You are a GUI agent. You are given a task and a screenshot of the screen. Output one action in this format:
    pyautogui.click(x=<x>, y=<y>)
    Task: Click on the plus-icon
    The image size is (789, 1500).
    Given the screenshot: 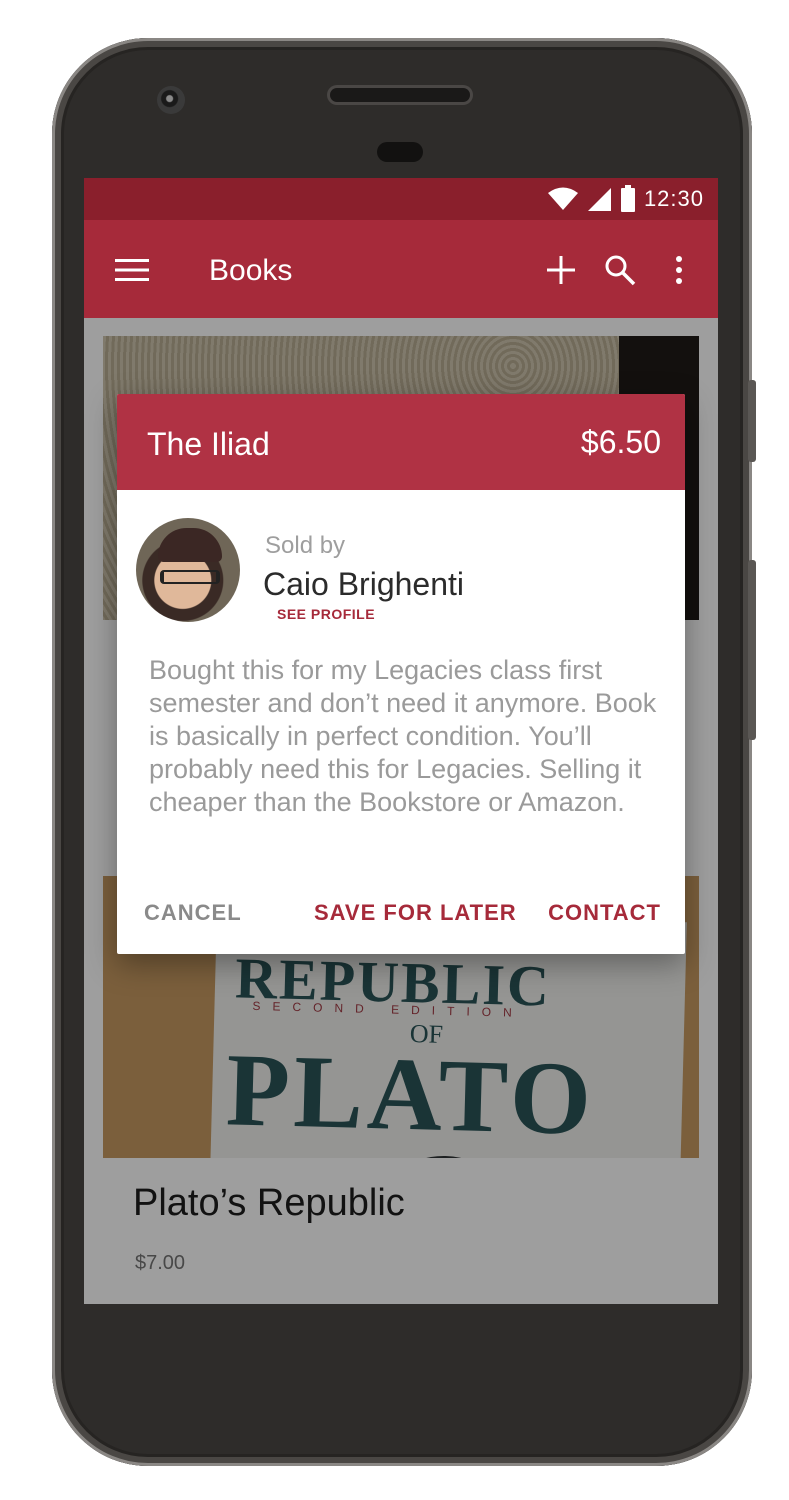 What is the action you would take?
    pyautogui.click(x=561, y=270)
    